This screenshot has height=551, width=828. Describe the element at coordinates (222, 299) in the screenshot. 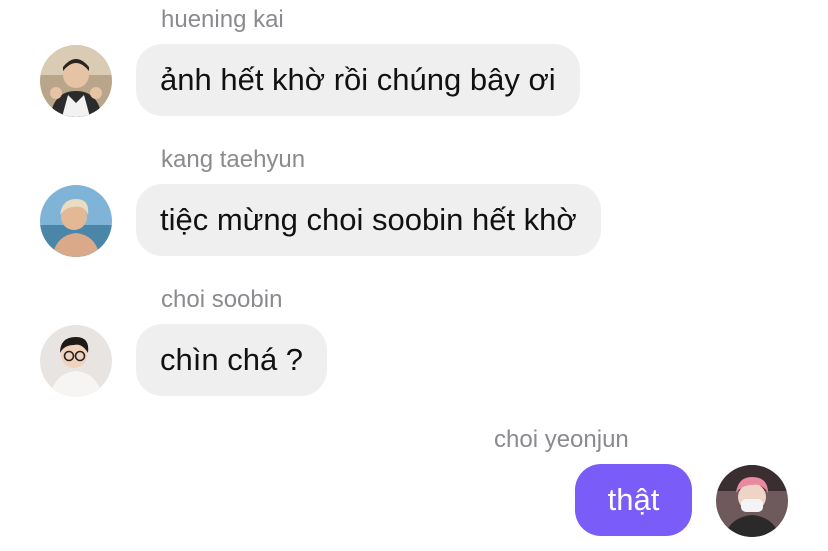

I see `sender-name: choi soobin` at that location.